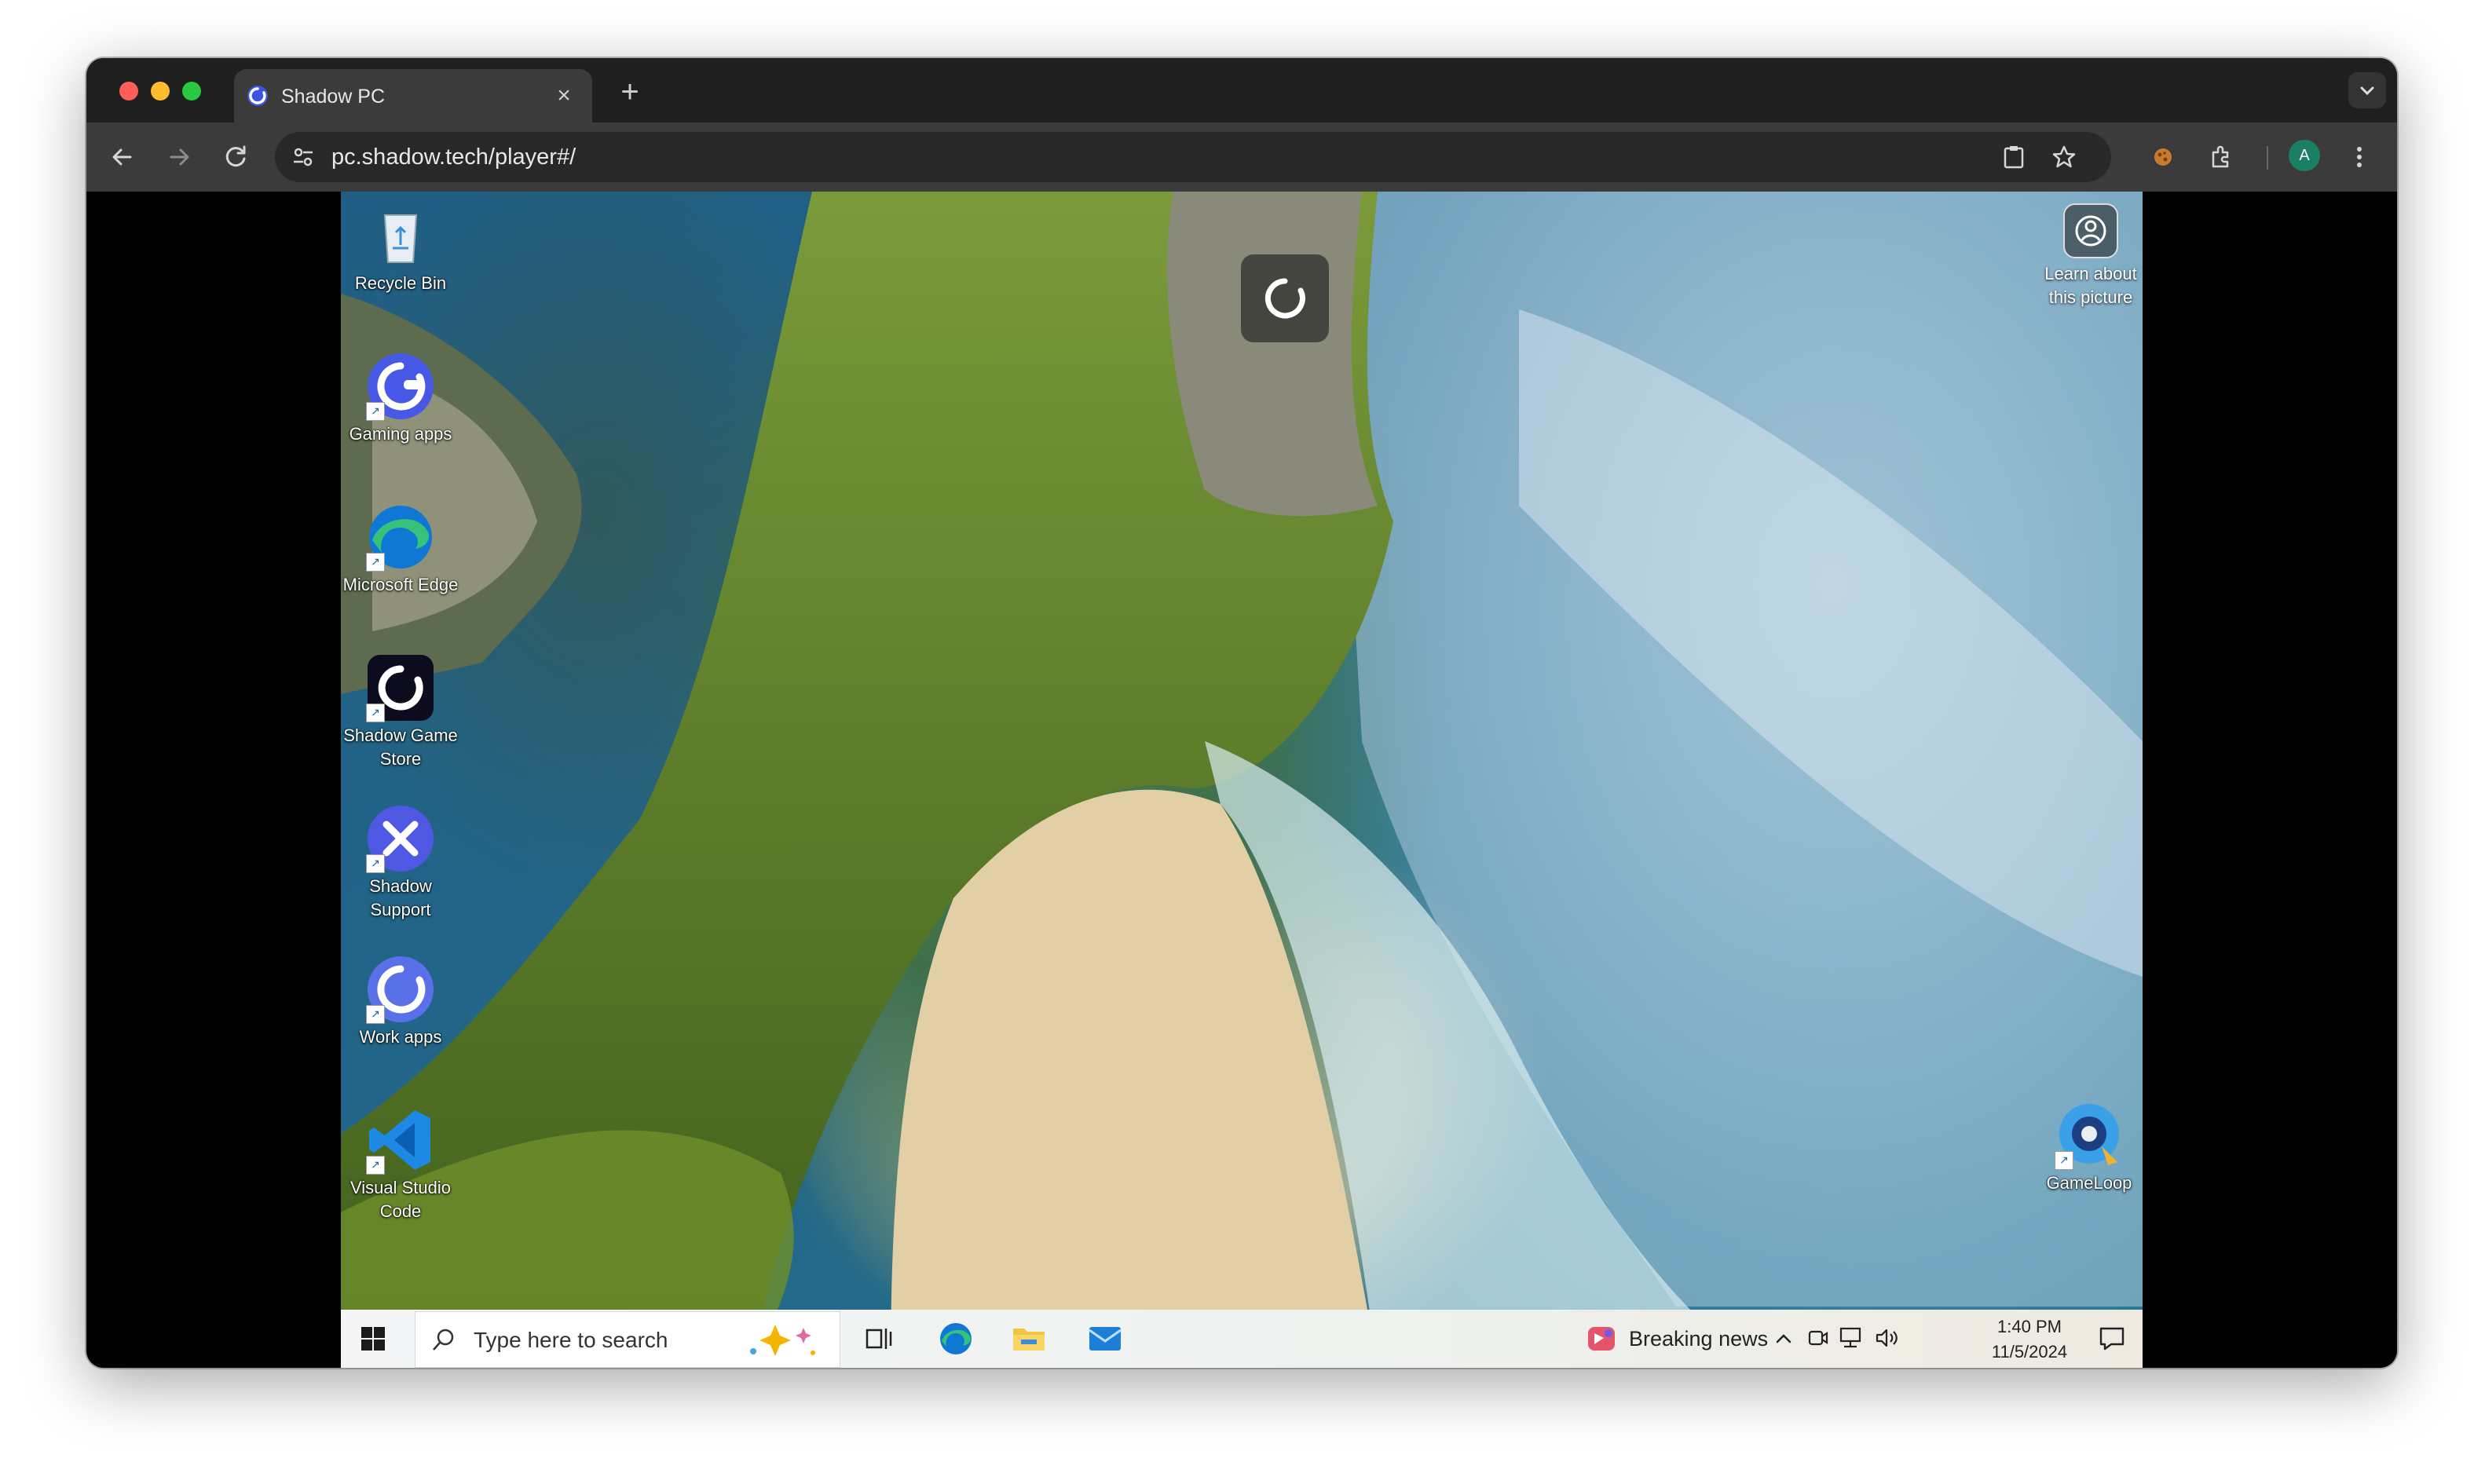  Describe the element at coordinates (879, 1339) in the screenshot. I see `task-view-icon` at that location.